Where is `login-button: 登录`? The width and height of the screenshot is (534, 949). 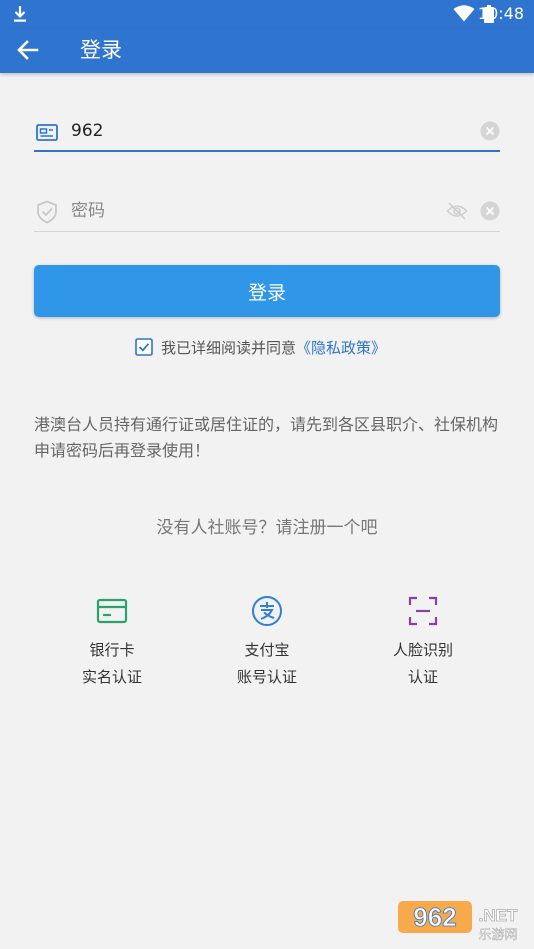 login-button: 登录 is located at coordinates (267, 291).